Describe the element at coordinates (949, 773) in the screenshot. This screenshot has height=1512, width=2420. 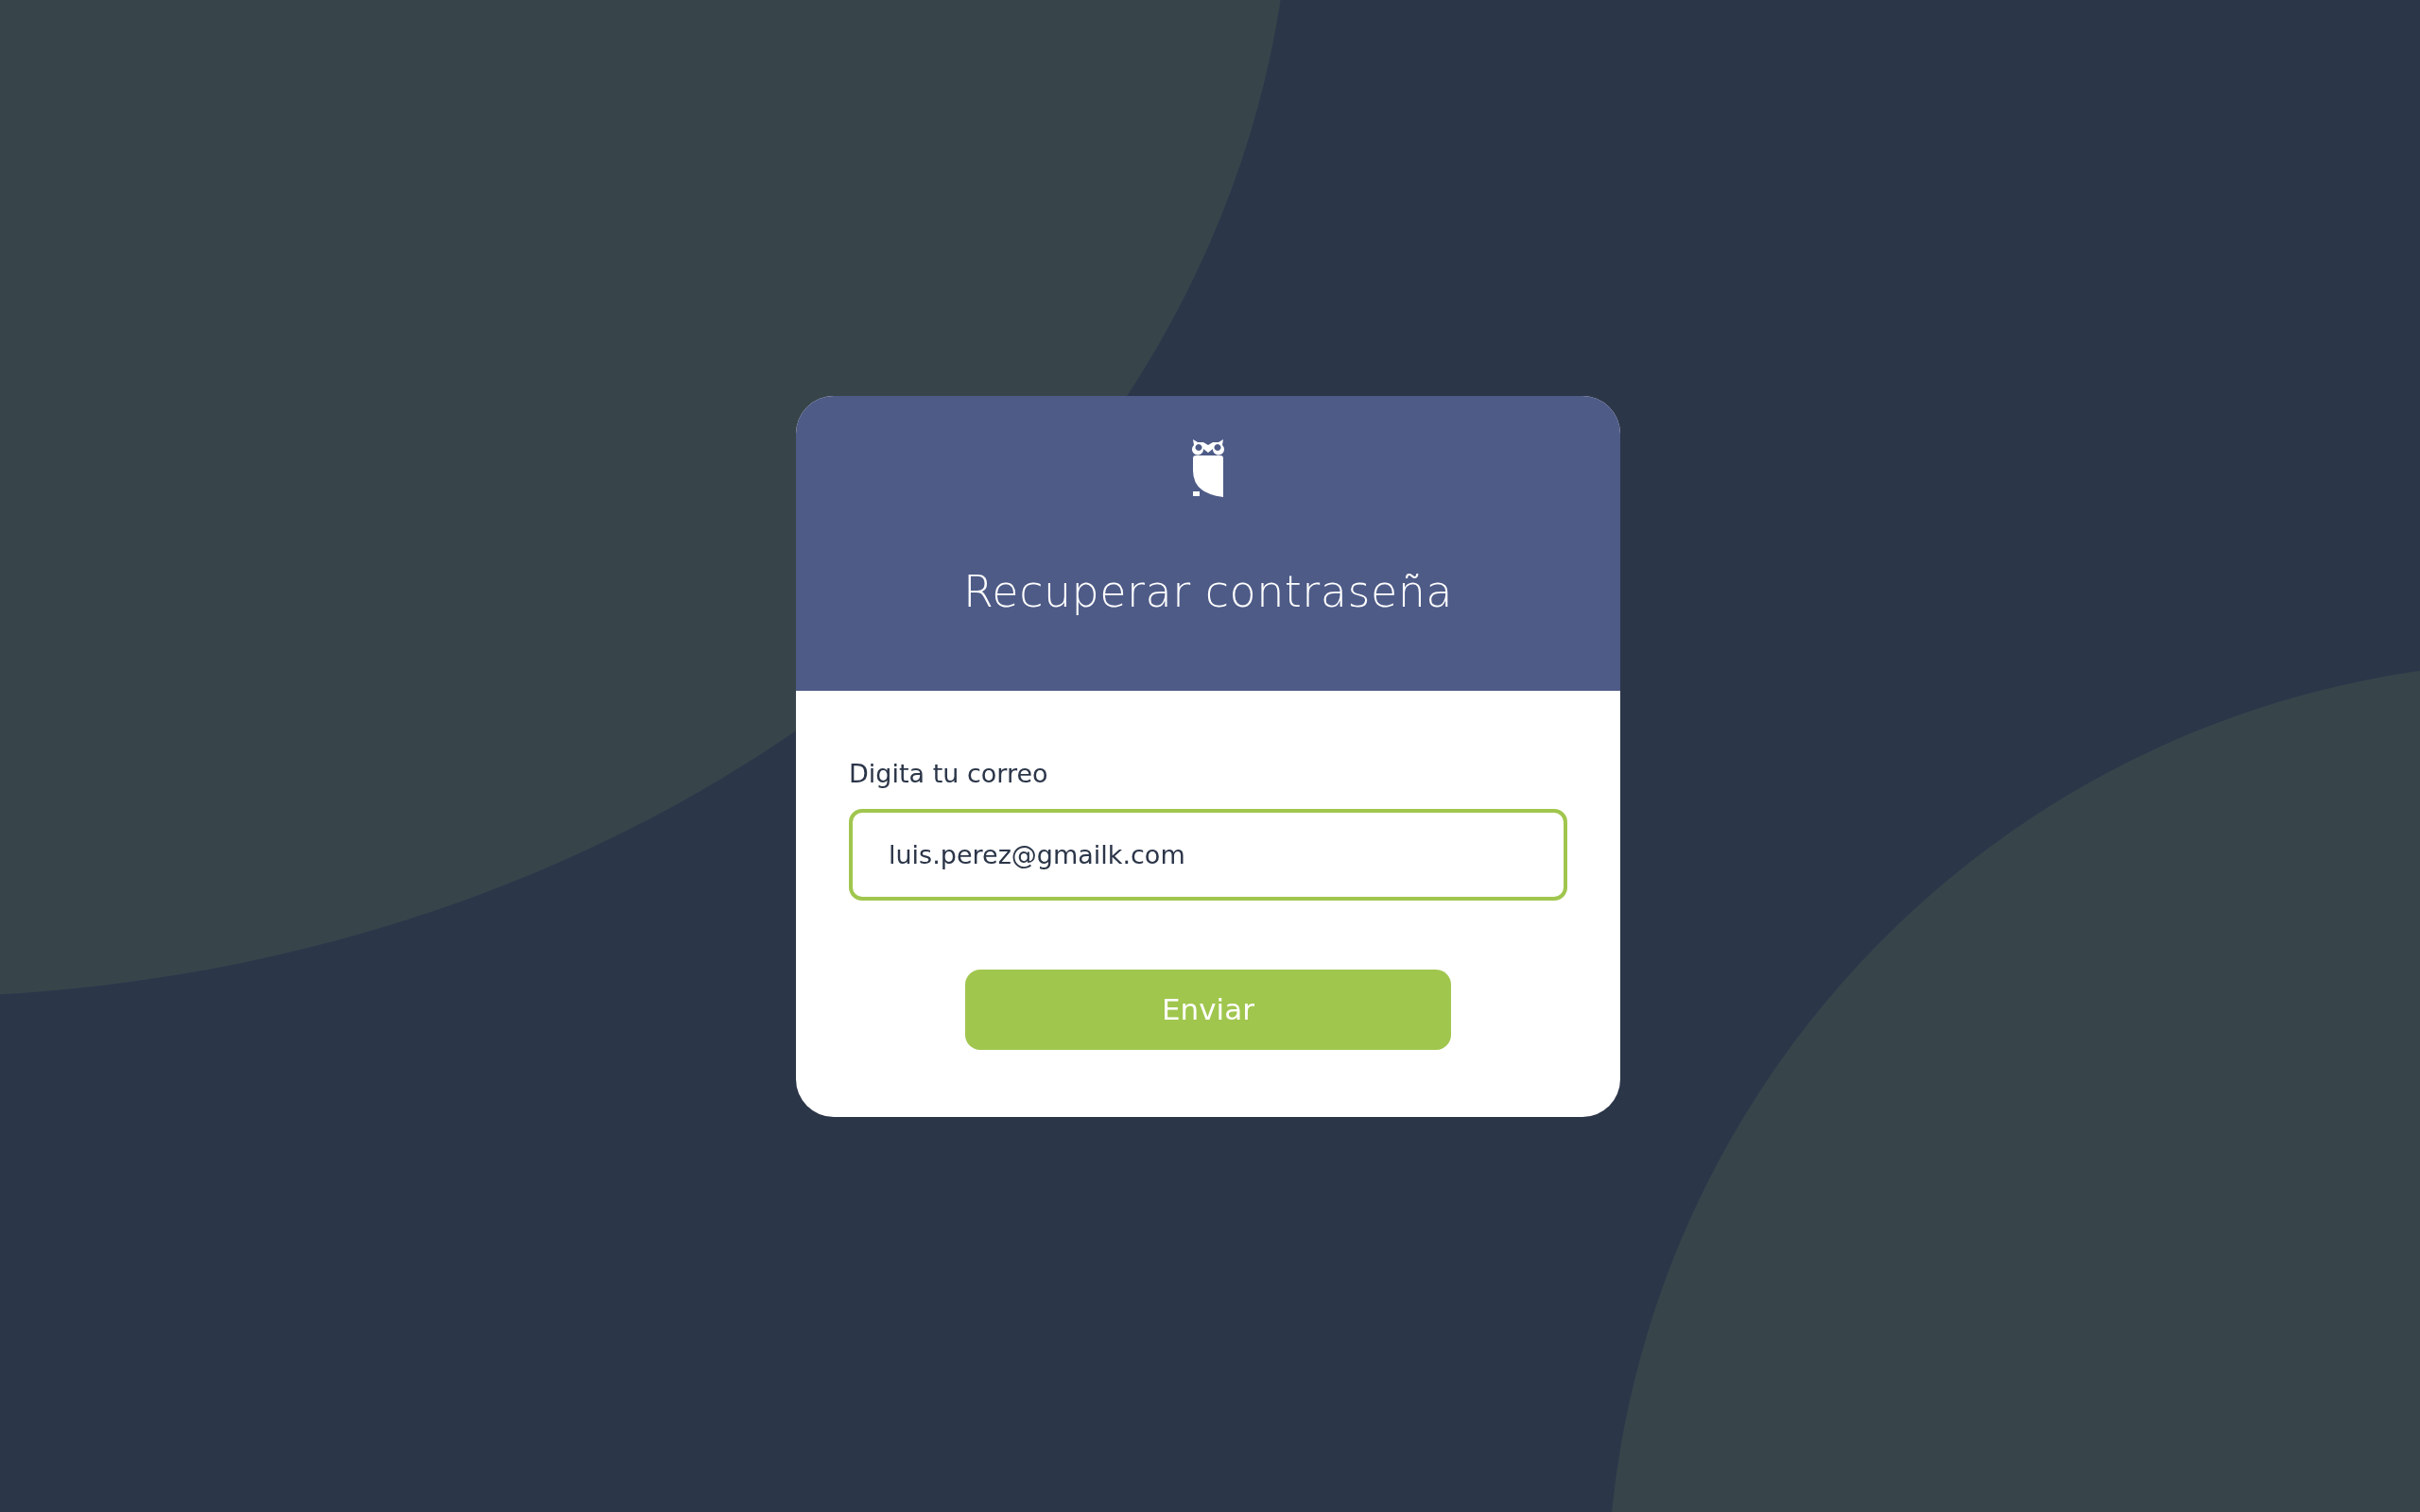
I see `email-label: Digita tu correo` at that location.